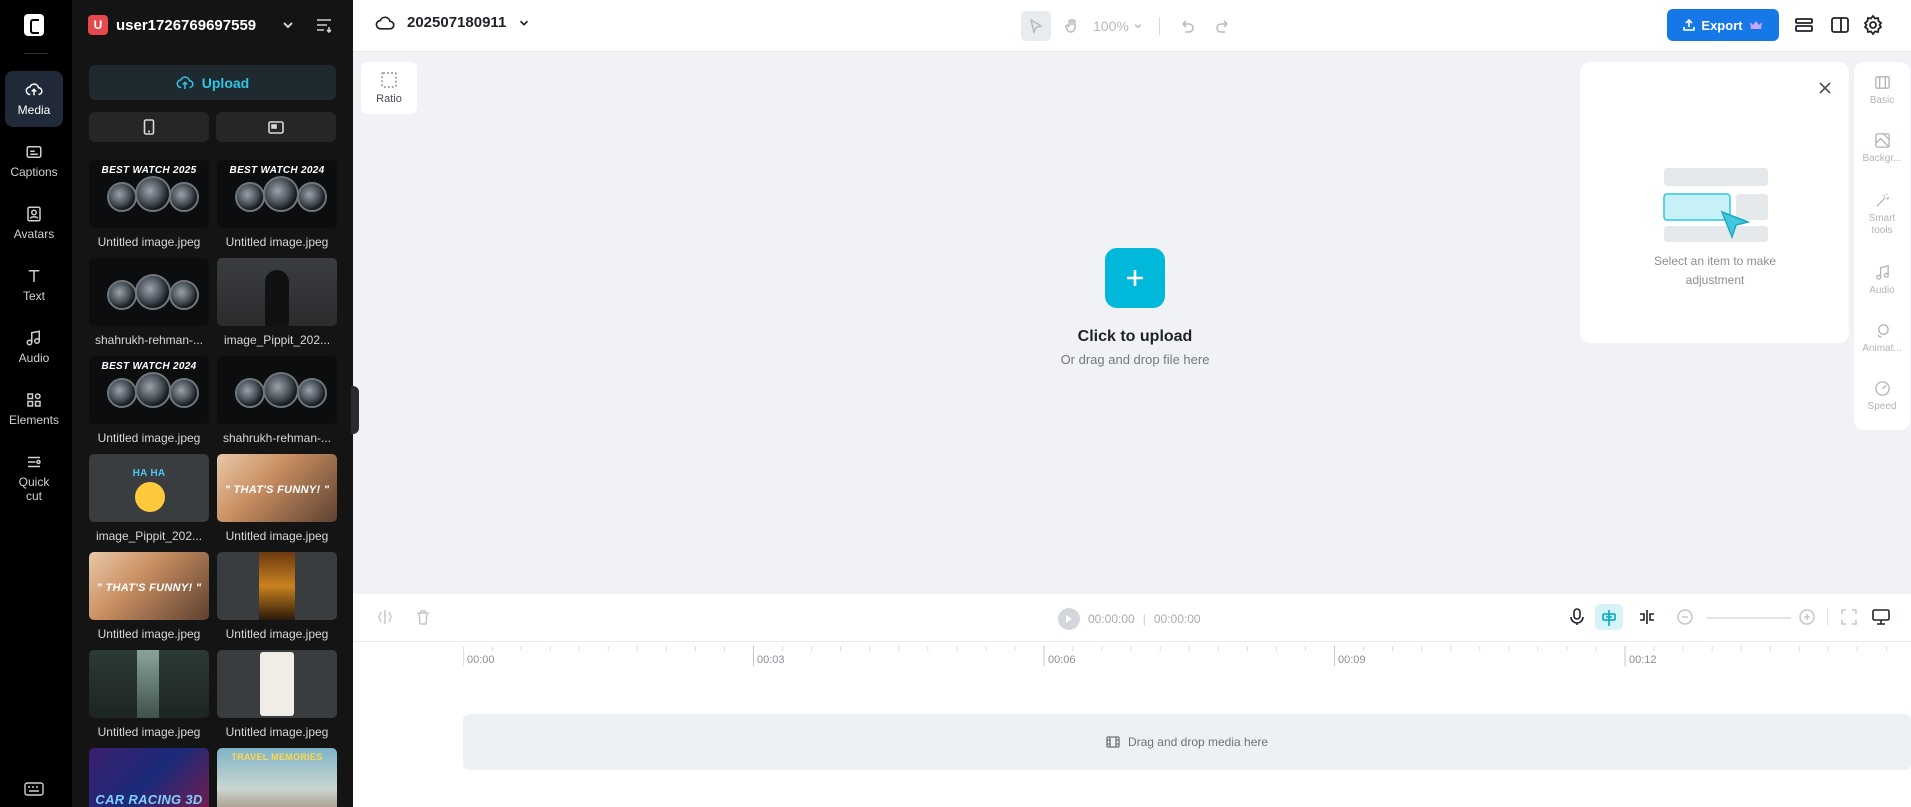 The width and height of the screenshot is (1911, 807). Describe the element at coordinates (1135, 337) in the screenshot. I see `upload-title: Click to upload` at that location.